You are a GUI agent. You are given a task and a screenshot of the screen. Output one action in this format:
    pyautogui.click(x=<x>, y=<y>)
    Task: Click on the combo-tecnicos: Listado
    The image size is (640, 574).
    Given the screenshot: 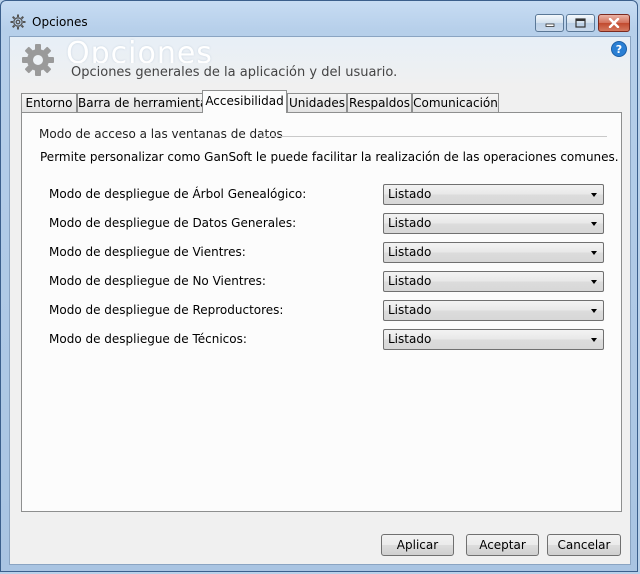 What is the action you would take?
    pyautogui.click(x=493, y=339)
    